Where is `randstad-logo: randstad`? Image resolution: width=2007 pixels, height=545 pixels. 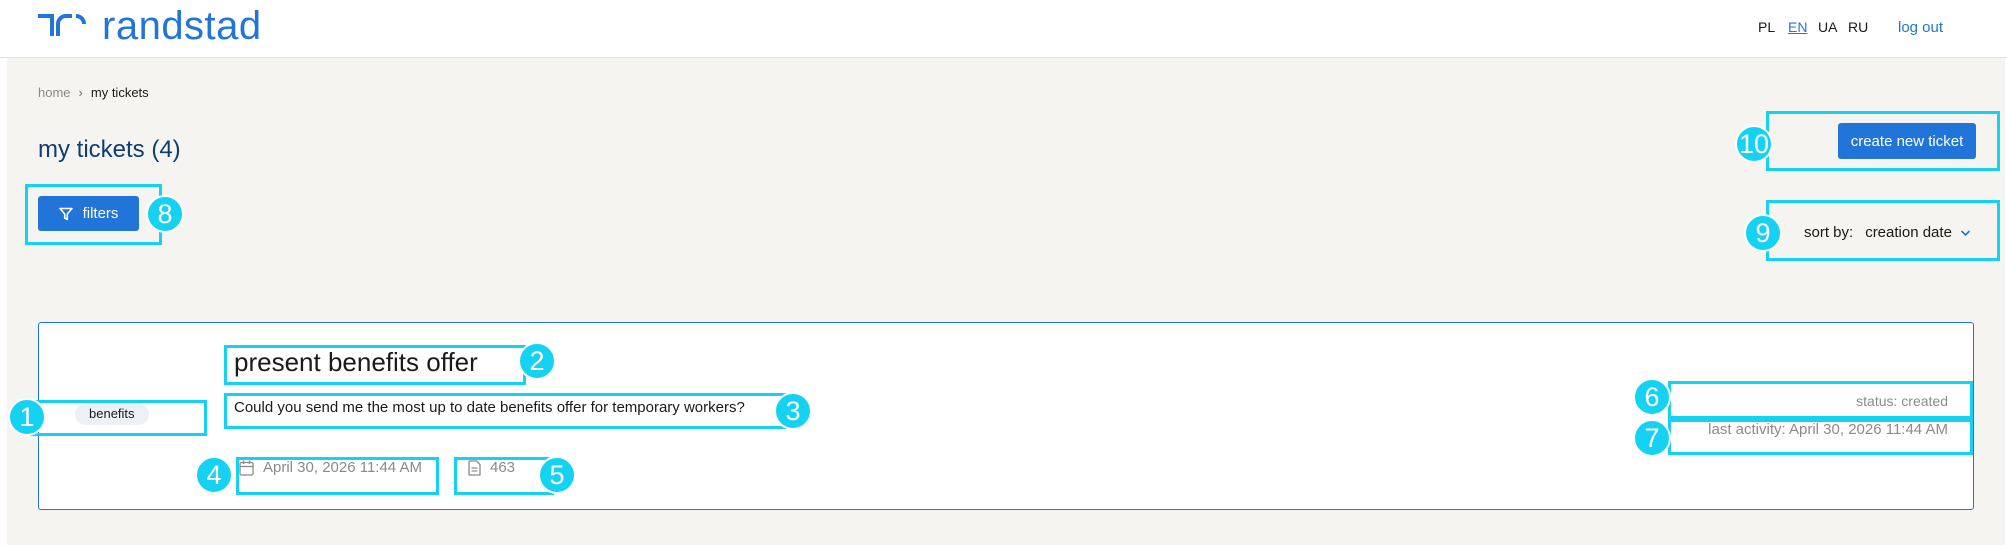
randstad-logo: randstad is located at coordinates (149, 26).